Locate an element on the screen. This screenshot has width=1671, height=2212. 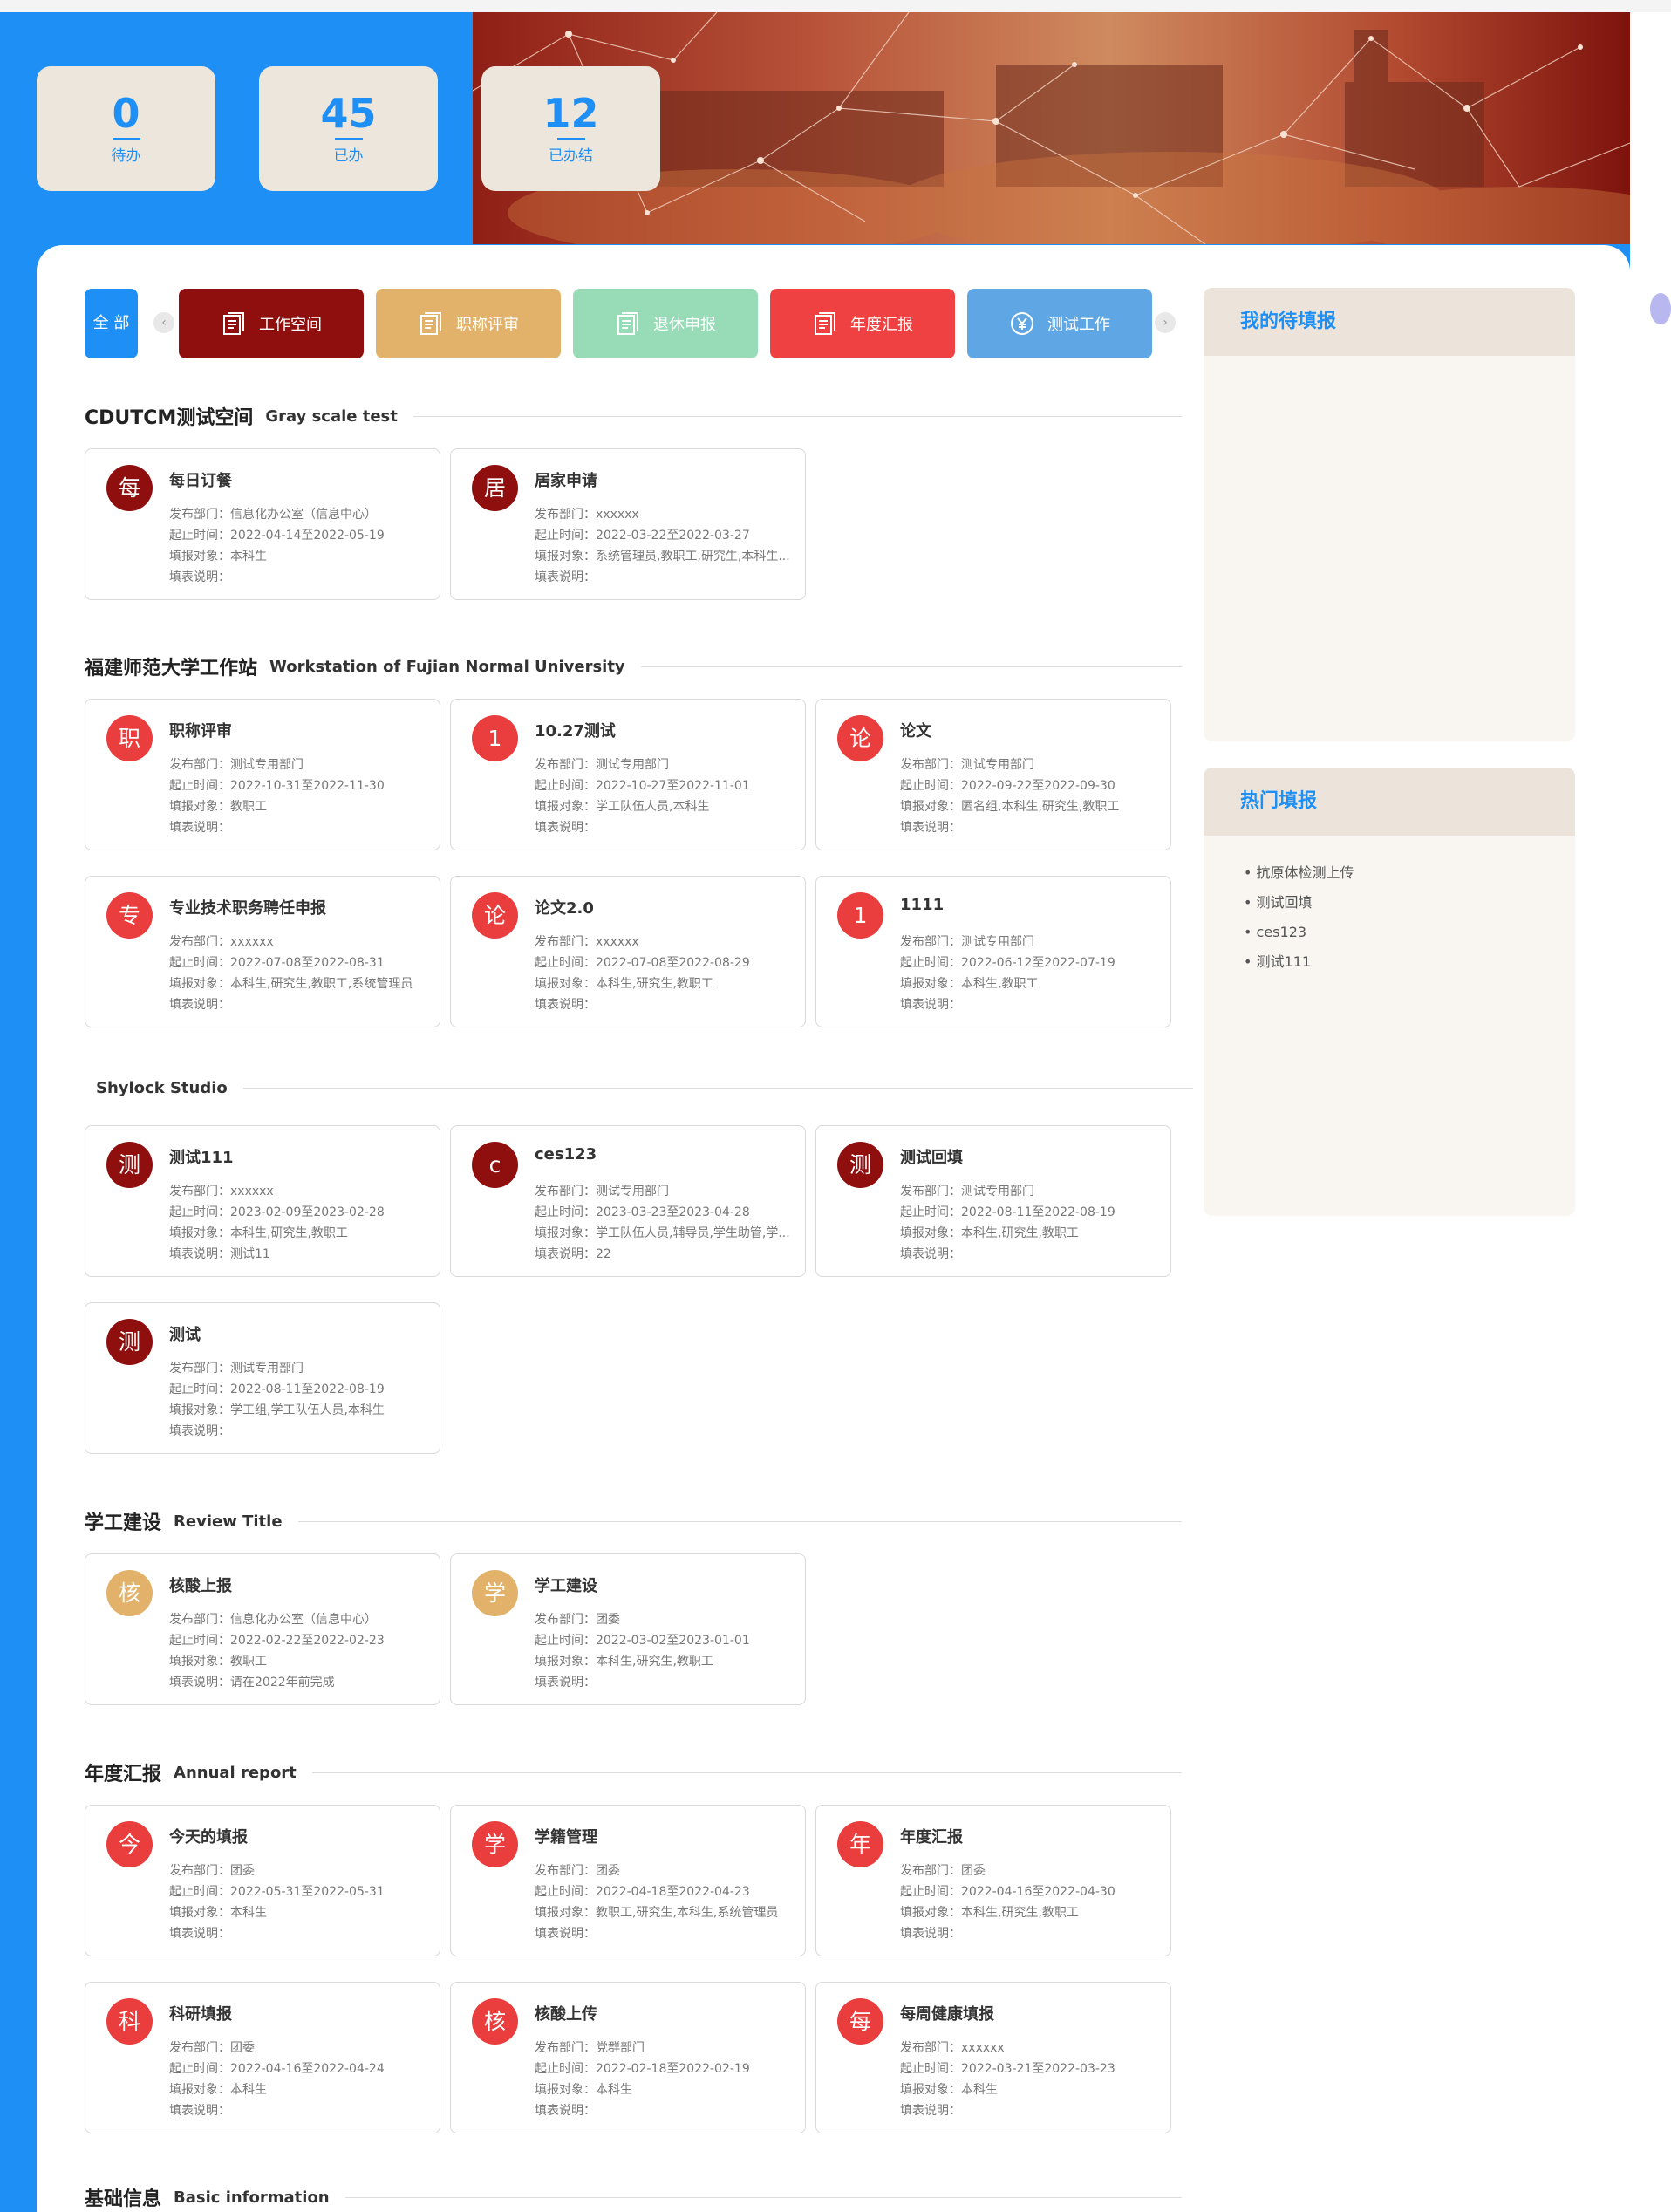
form-target: 填报对象：匿名组,本科生,研究生,教职工 is located at coordinates (1030, 806).